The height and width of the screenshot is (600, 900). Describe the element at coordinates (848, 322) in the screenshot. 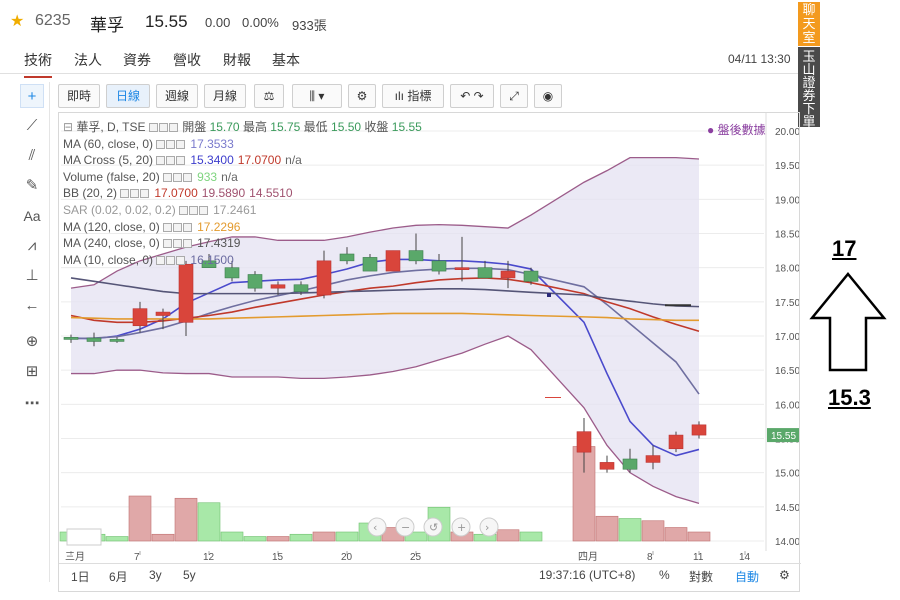

I see `up-arrow-icon` at that location.